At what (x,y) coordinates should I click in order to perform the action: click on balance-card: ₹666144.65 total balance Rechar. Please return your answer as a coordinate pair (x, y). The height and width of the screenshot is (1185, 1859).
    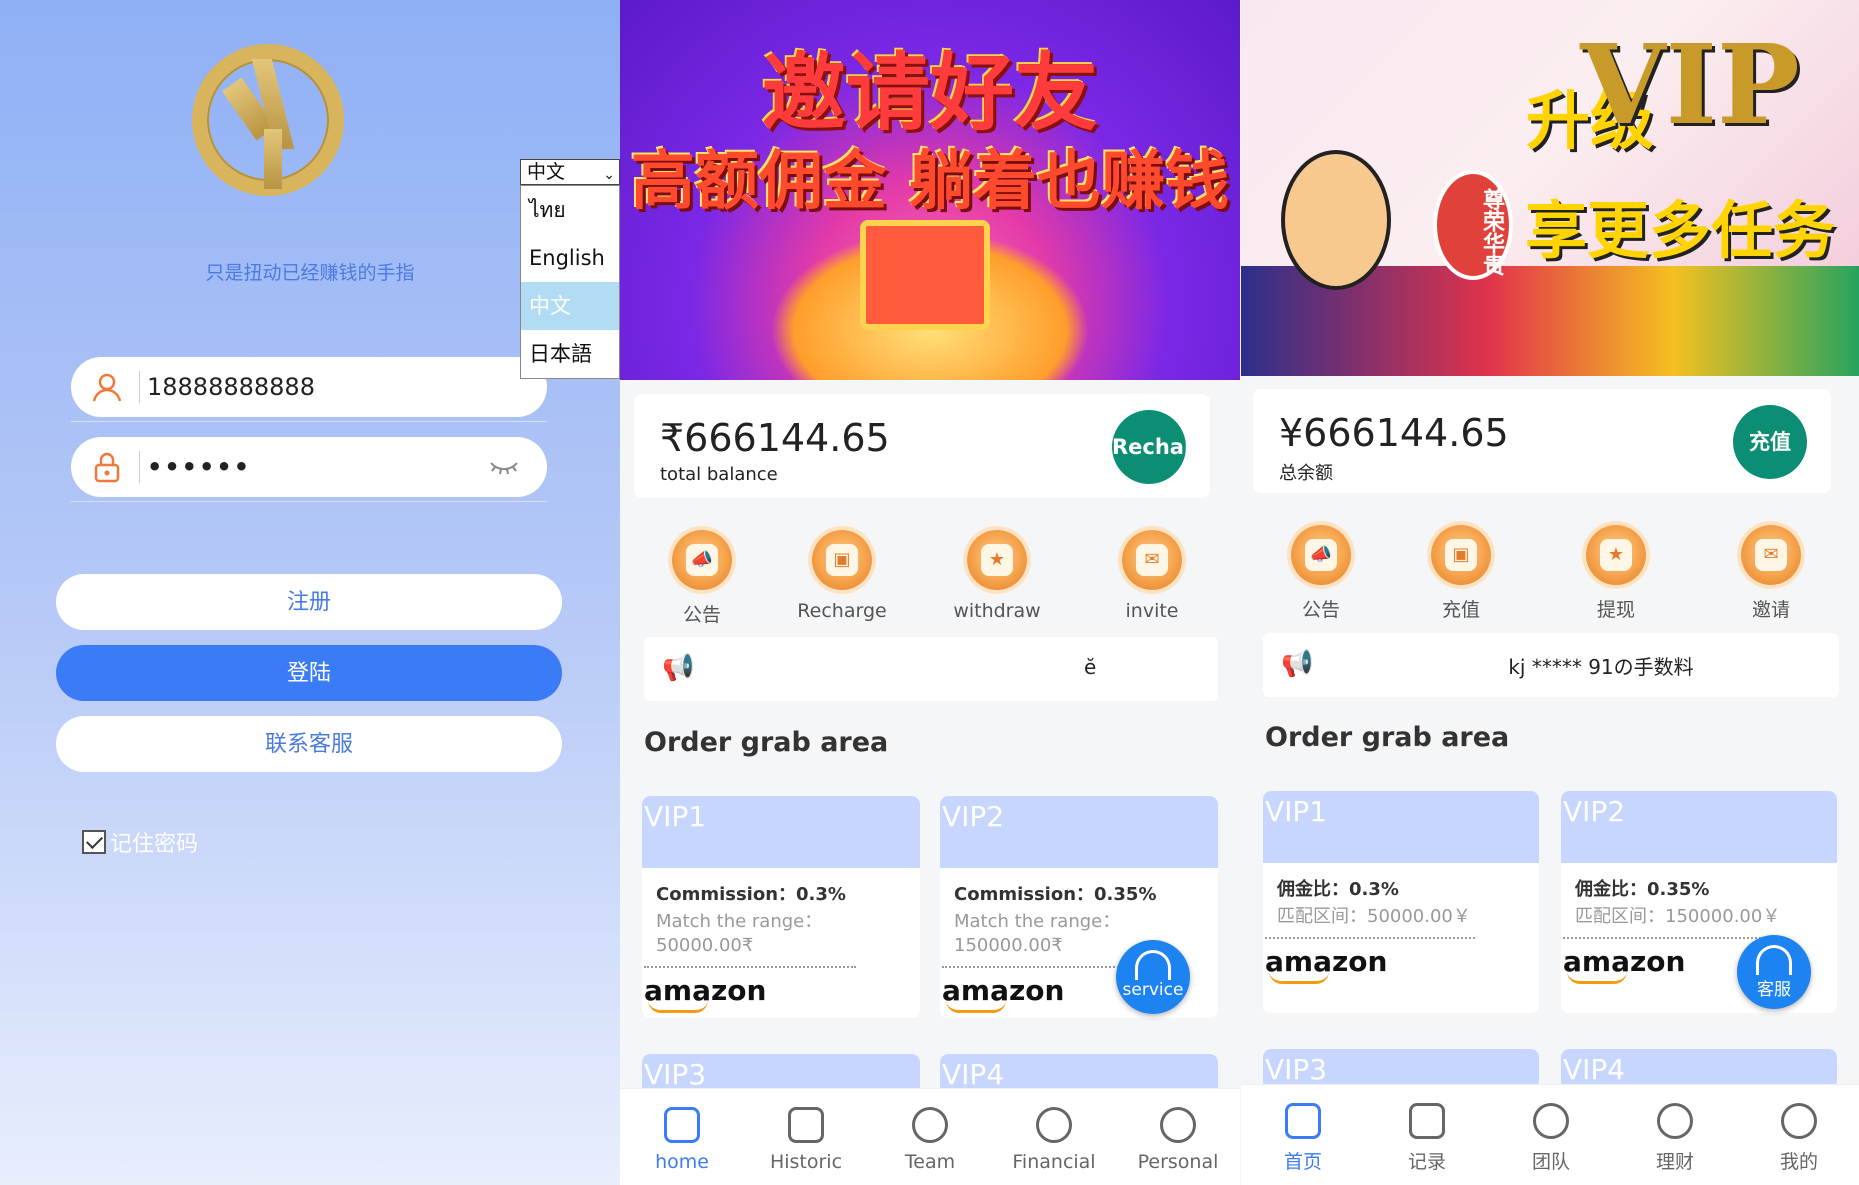
    Looking at the image, I should click on (922, 446).